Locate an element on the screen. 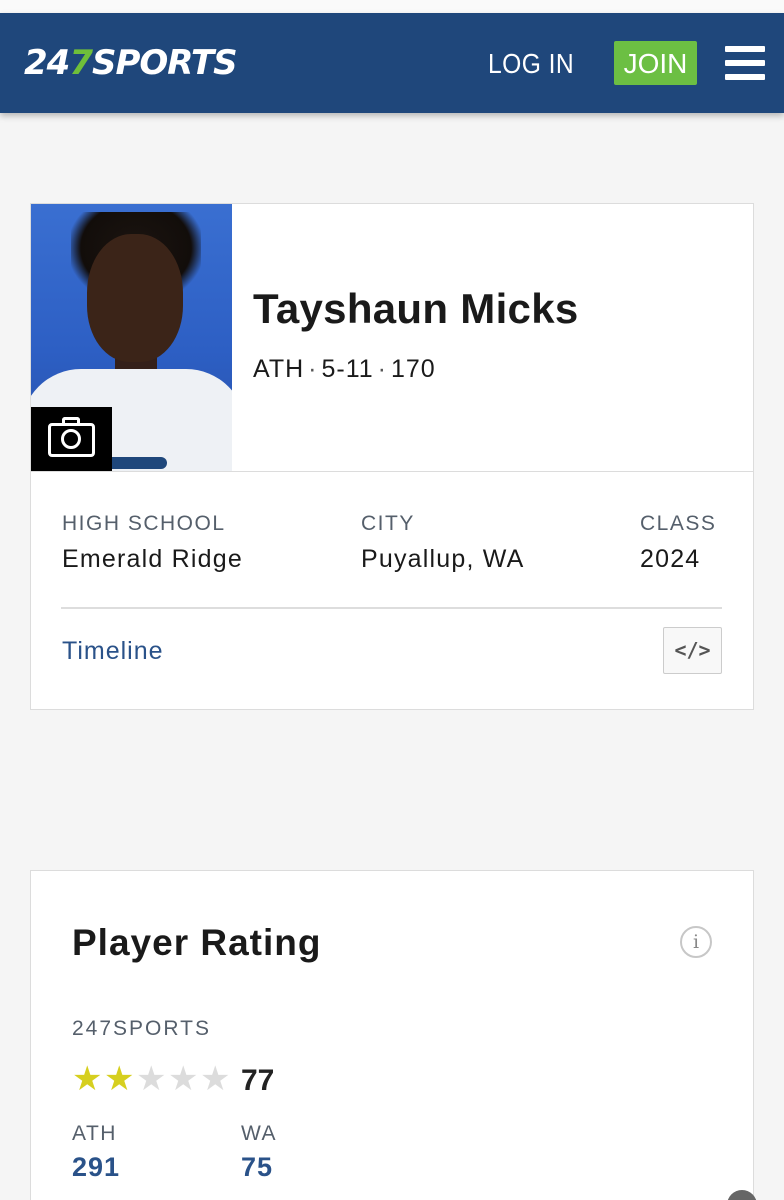 This screenshot has height=1200, width=784. logo-prefix: 24 is located at coordinates (47, 63).